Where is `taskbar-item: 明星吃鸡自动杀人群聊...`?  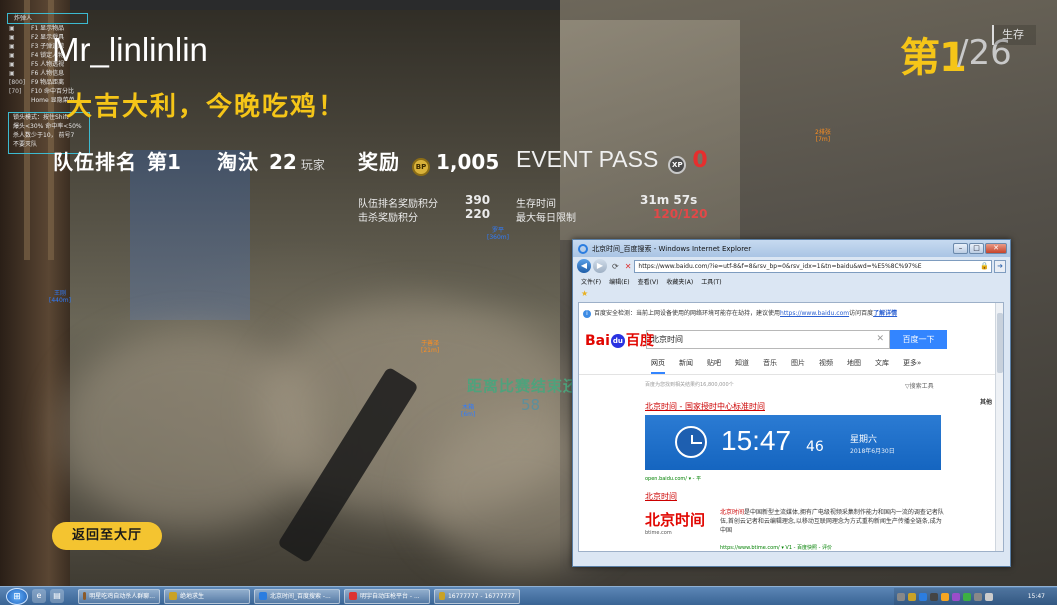 taskbar-item: 明星吃鸡自动杀人群聊... is located at coordinates (119, 596).